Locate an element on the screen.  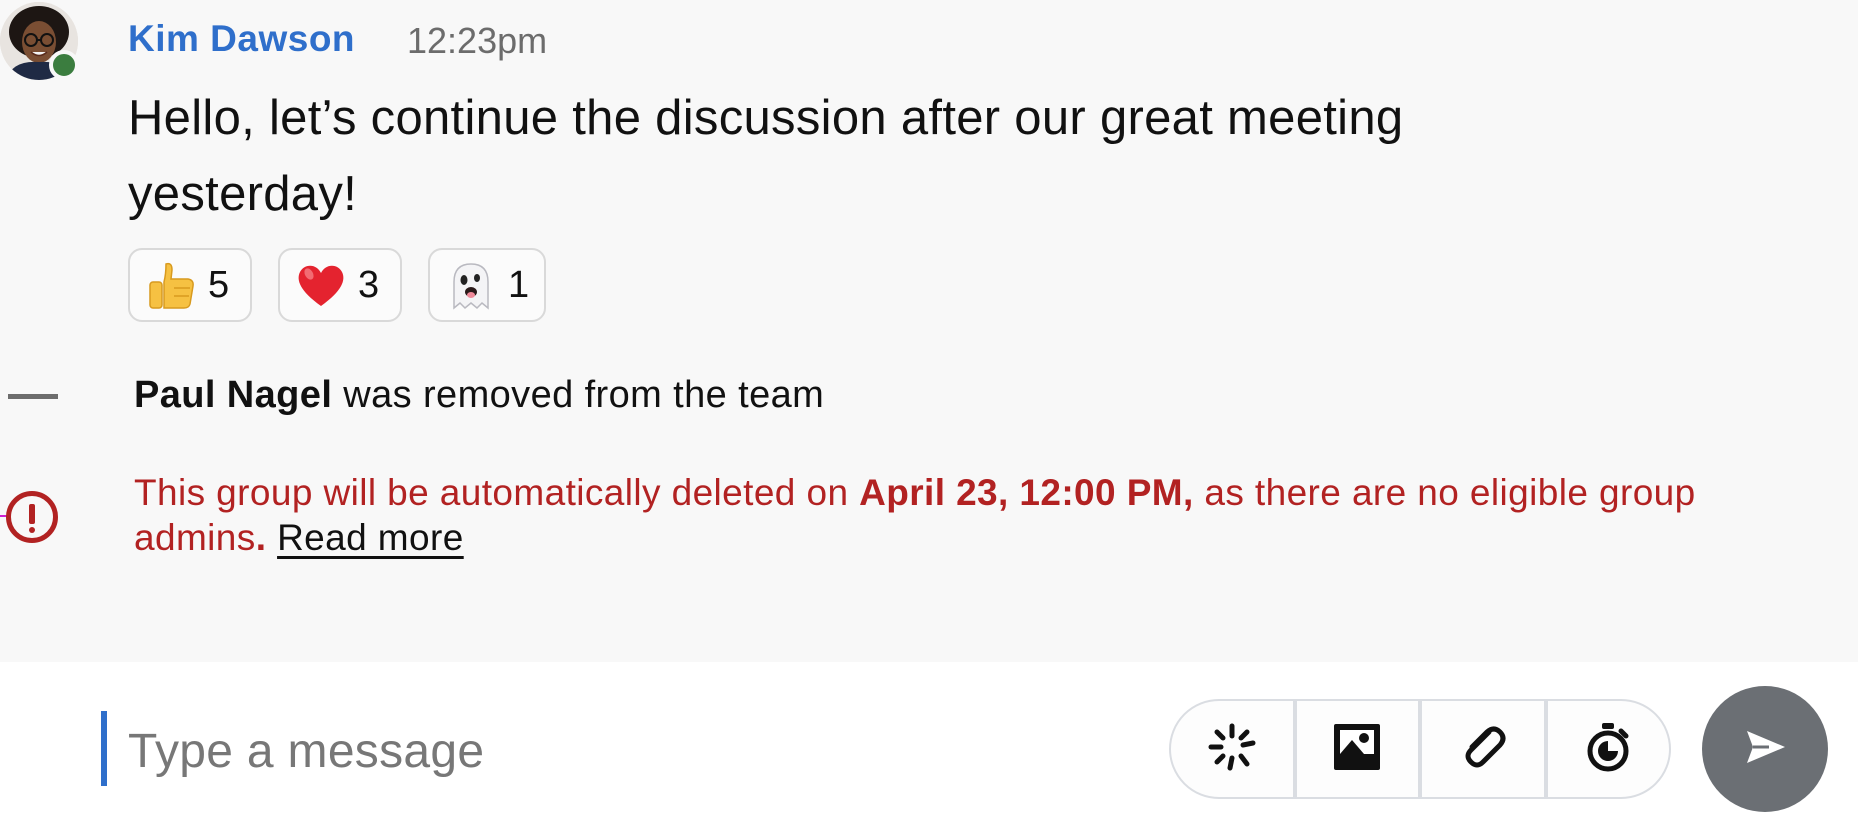
sparkle-icon is located at coordinates (1232, 749).